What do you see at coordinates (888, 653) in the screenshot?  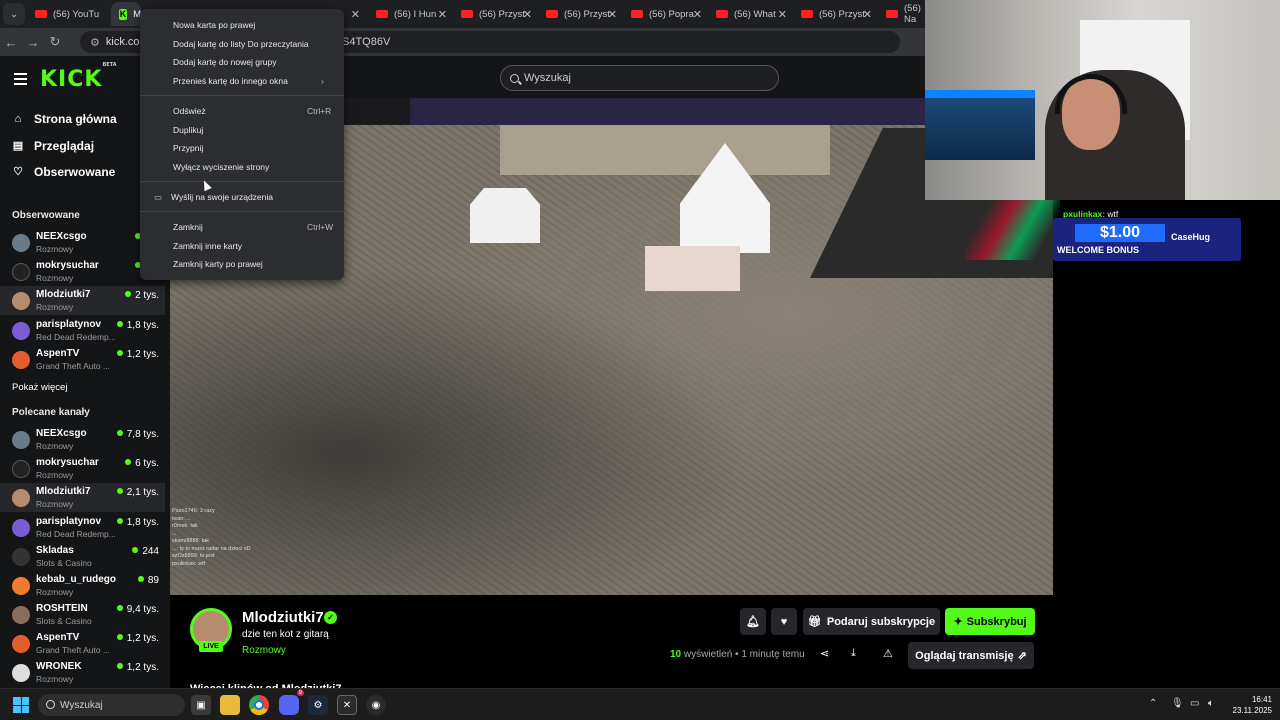 I see `report-icon: ⚠` at bounding box center [888, 653].